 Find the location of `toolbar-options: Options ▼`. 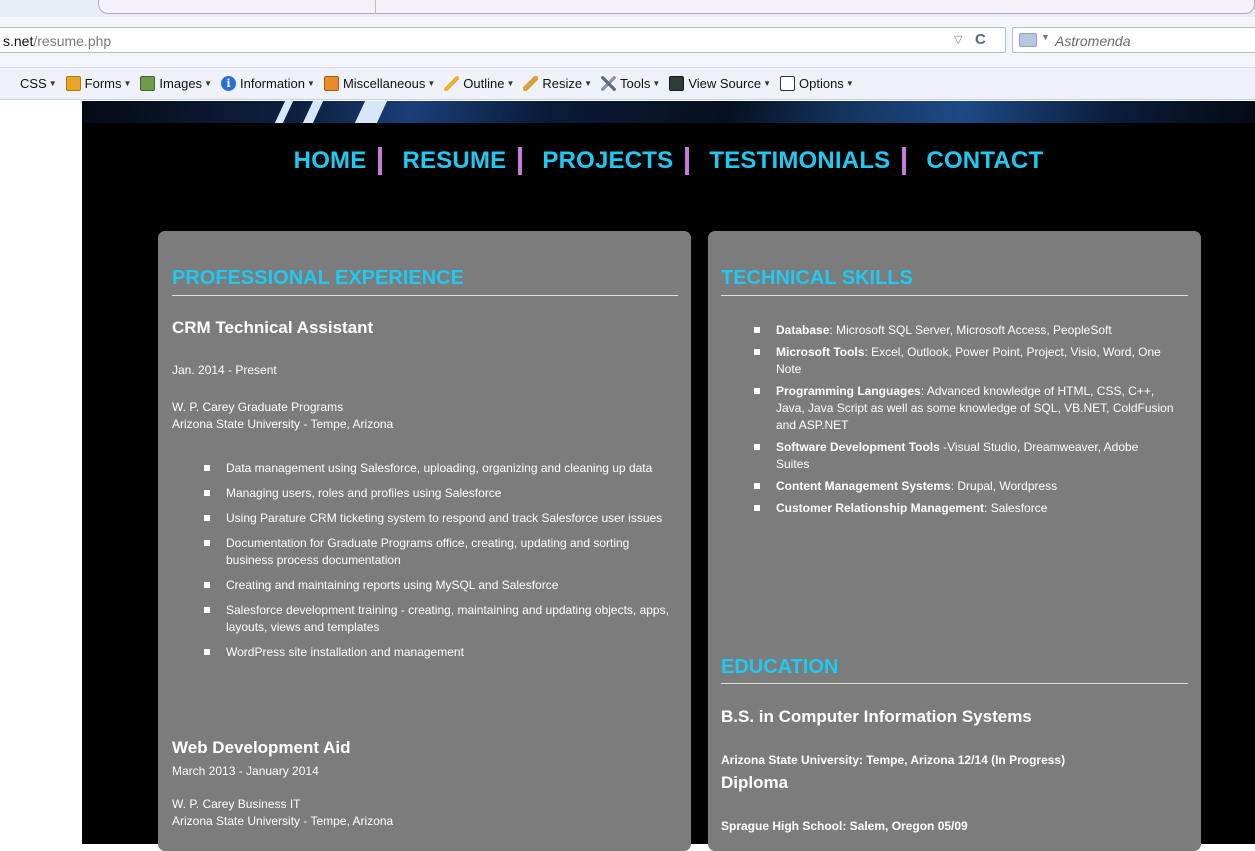

toolbar-options: Options ▼ is located at coordinates (817, 83).